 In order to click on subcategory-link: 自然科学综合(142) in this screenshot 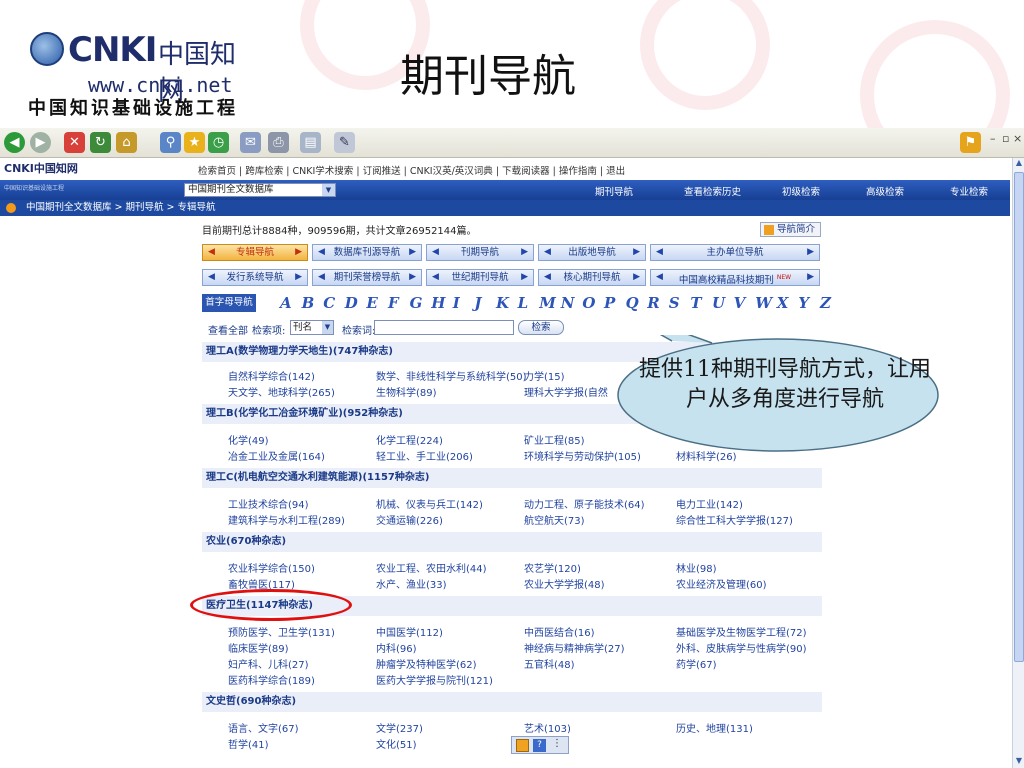, I will do `click(271, 375)`.